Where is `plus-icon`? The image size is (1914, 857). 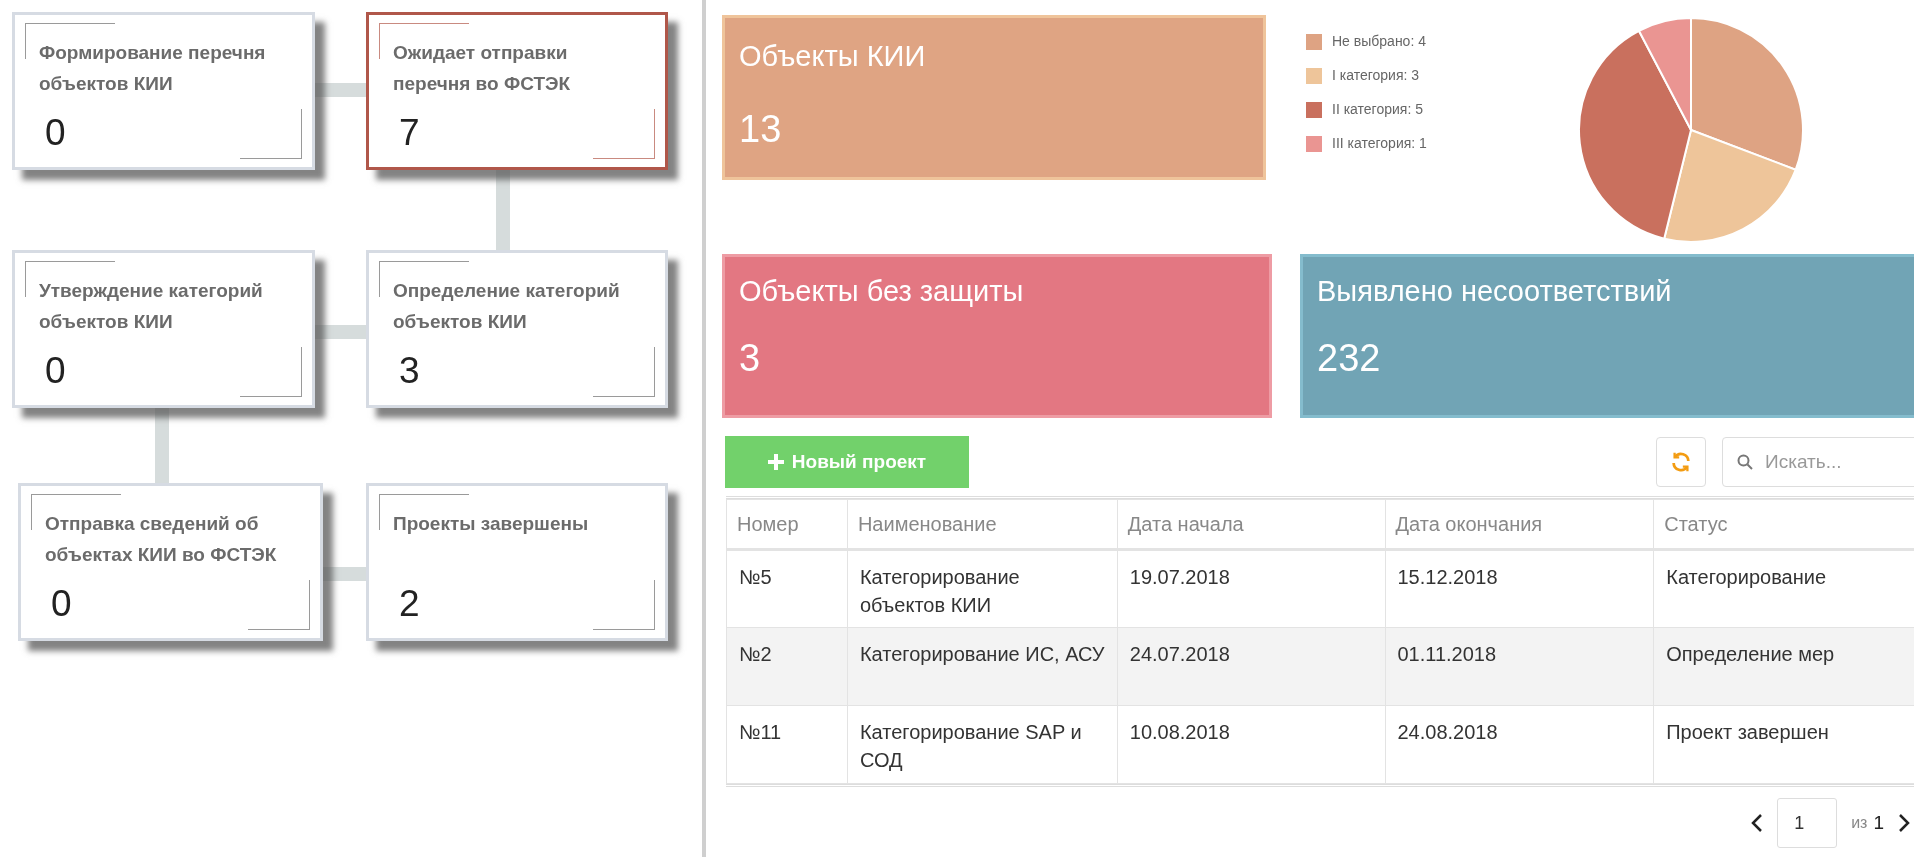 plus-icon is located at coordinates (775, 462).